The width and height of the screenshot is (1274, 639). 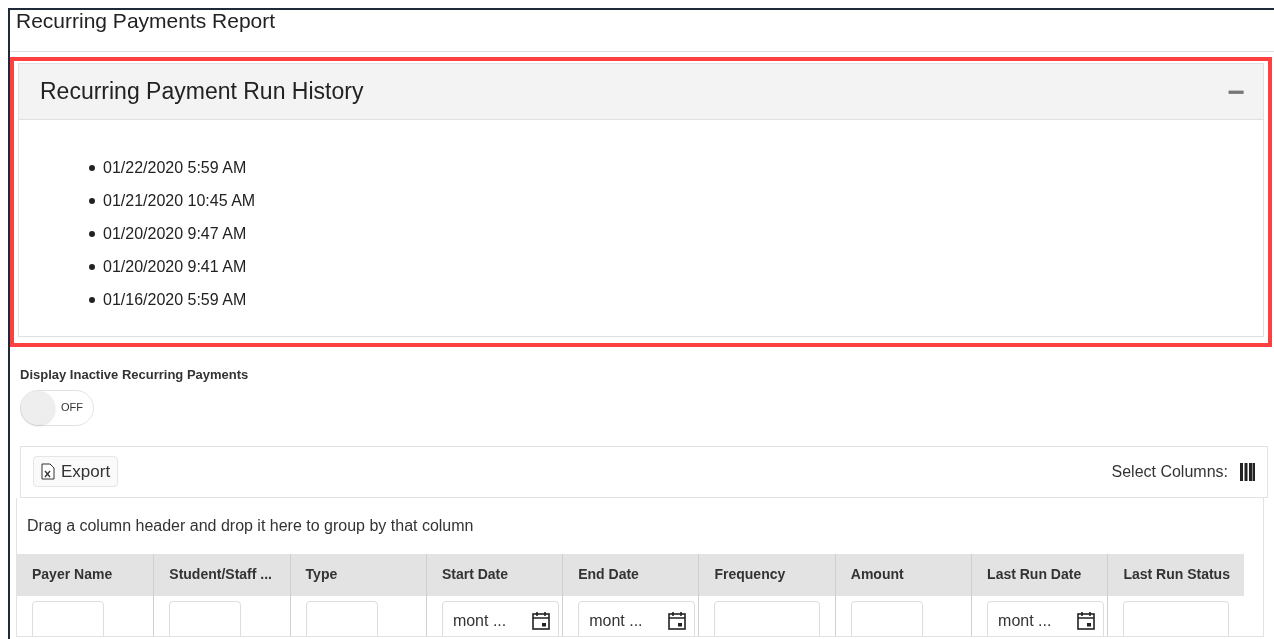 I want to click on toggle-switch: OFF, so click(x=57, y=407).